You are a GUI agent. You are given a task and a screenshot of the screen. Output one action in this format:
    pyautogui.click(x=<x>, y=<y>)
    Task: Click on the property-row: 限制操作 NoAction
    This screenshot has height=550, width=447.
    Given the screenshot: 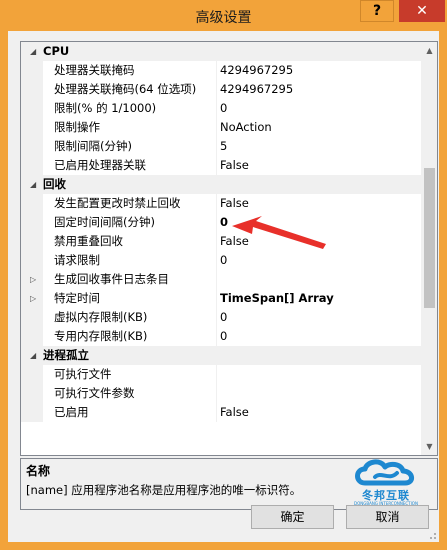 What is the action you would take?
    pyautogui.click(x=221, y=127)
    